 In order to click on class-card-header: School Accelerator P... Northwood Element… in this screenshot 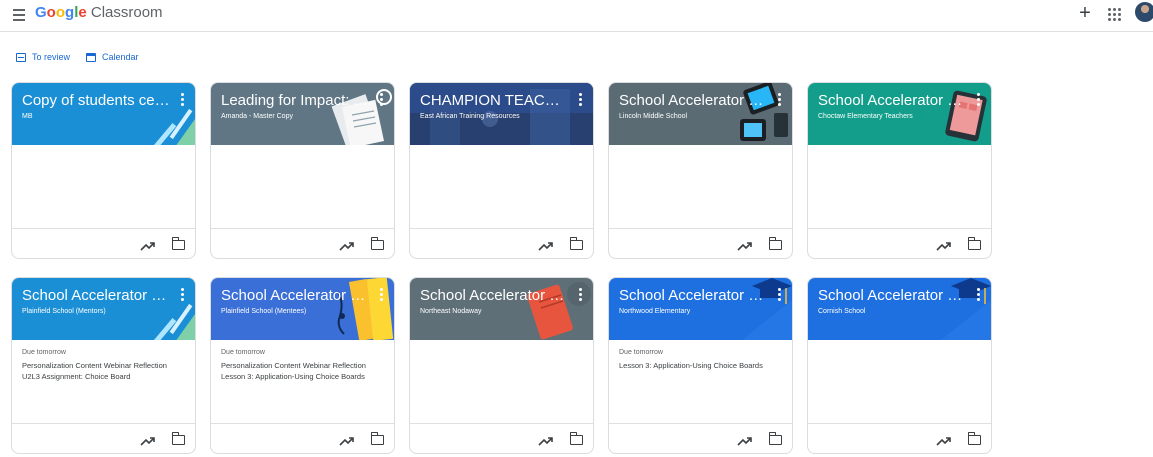, I will do `click(700, 309)`.